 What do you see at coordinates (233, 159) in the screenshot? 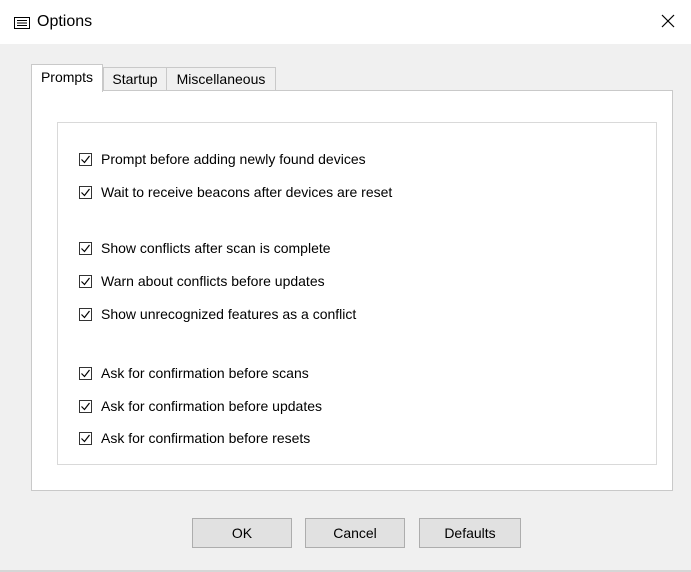
I see `checkbox-label: Prompt before adding newly found devices` at bounding box center [233, 159].